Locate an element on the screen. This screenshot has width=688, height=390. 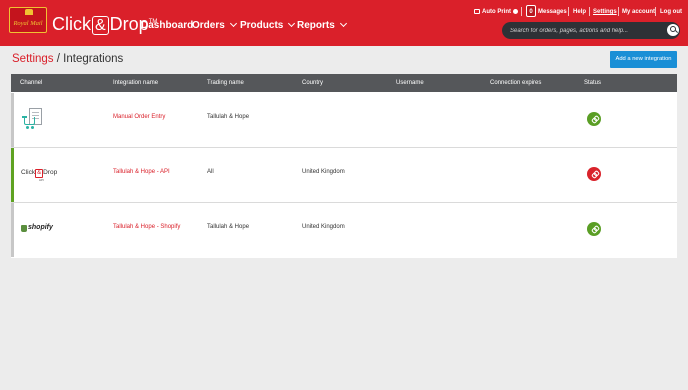
disconnected-status-icon is located at coordinates (594, 174).